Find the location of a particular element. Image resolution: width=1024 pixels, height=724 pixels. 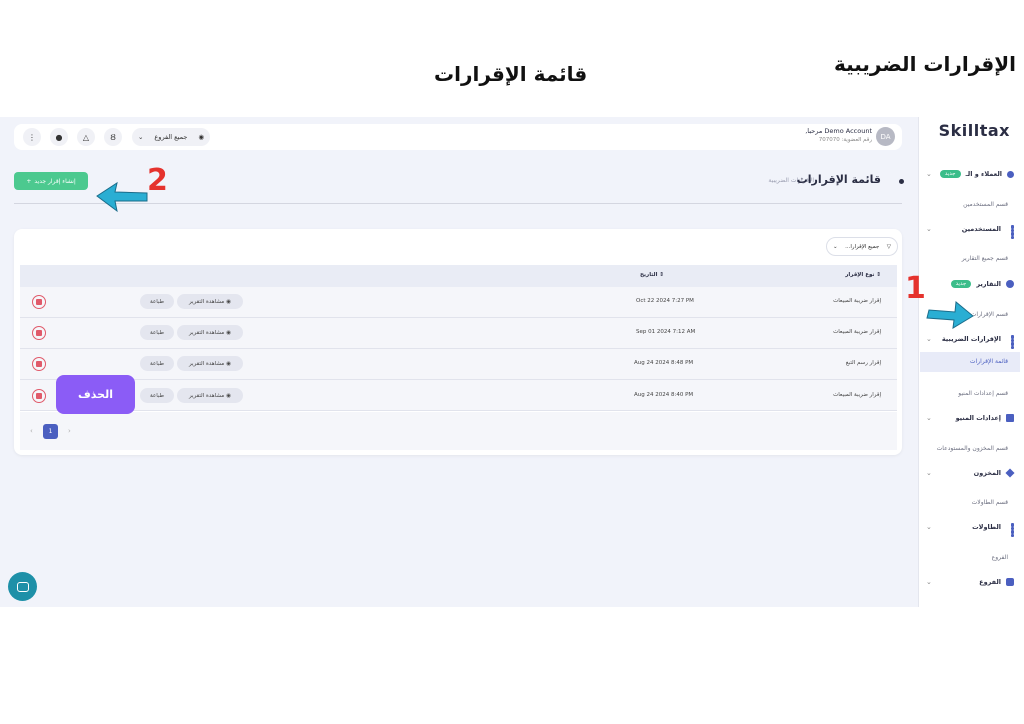

member-number: رقم العضوية: 707070 is located at coordinates (845, 140).